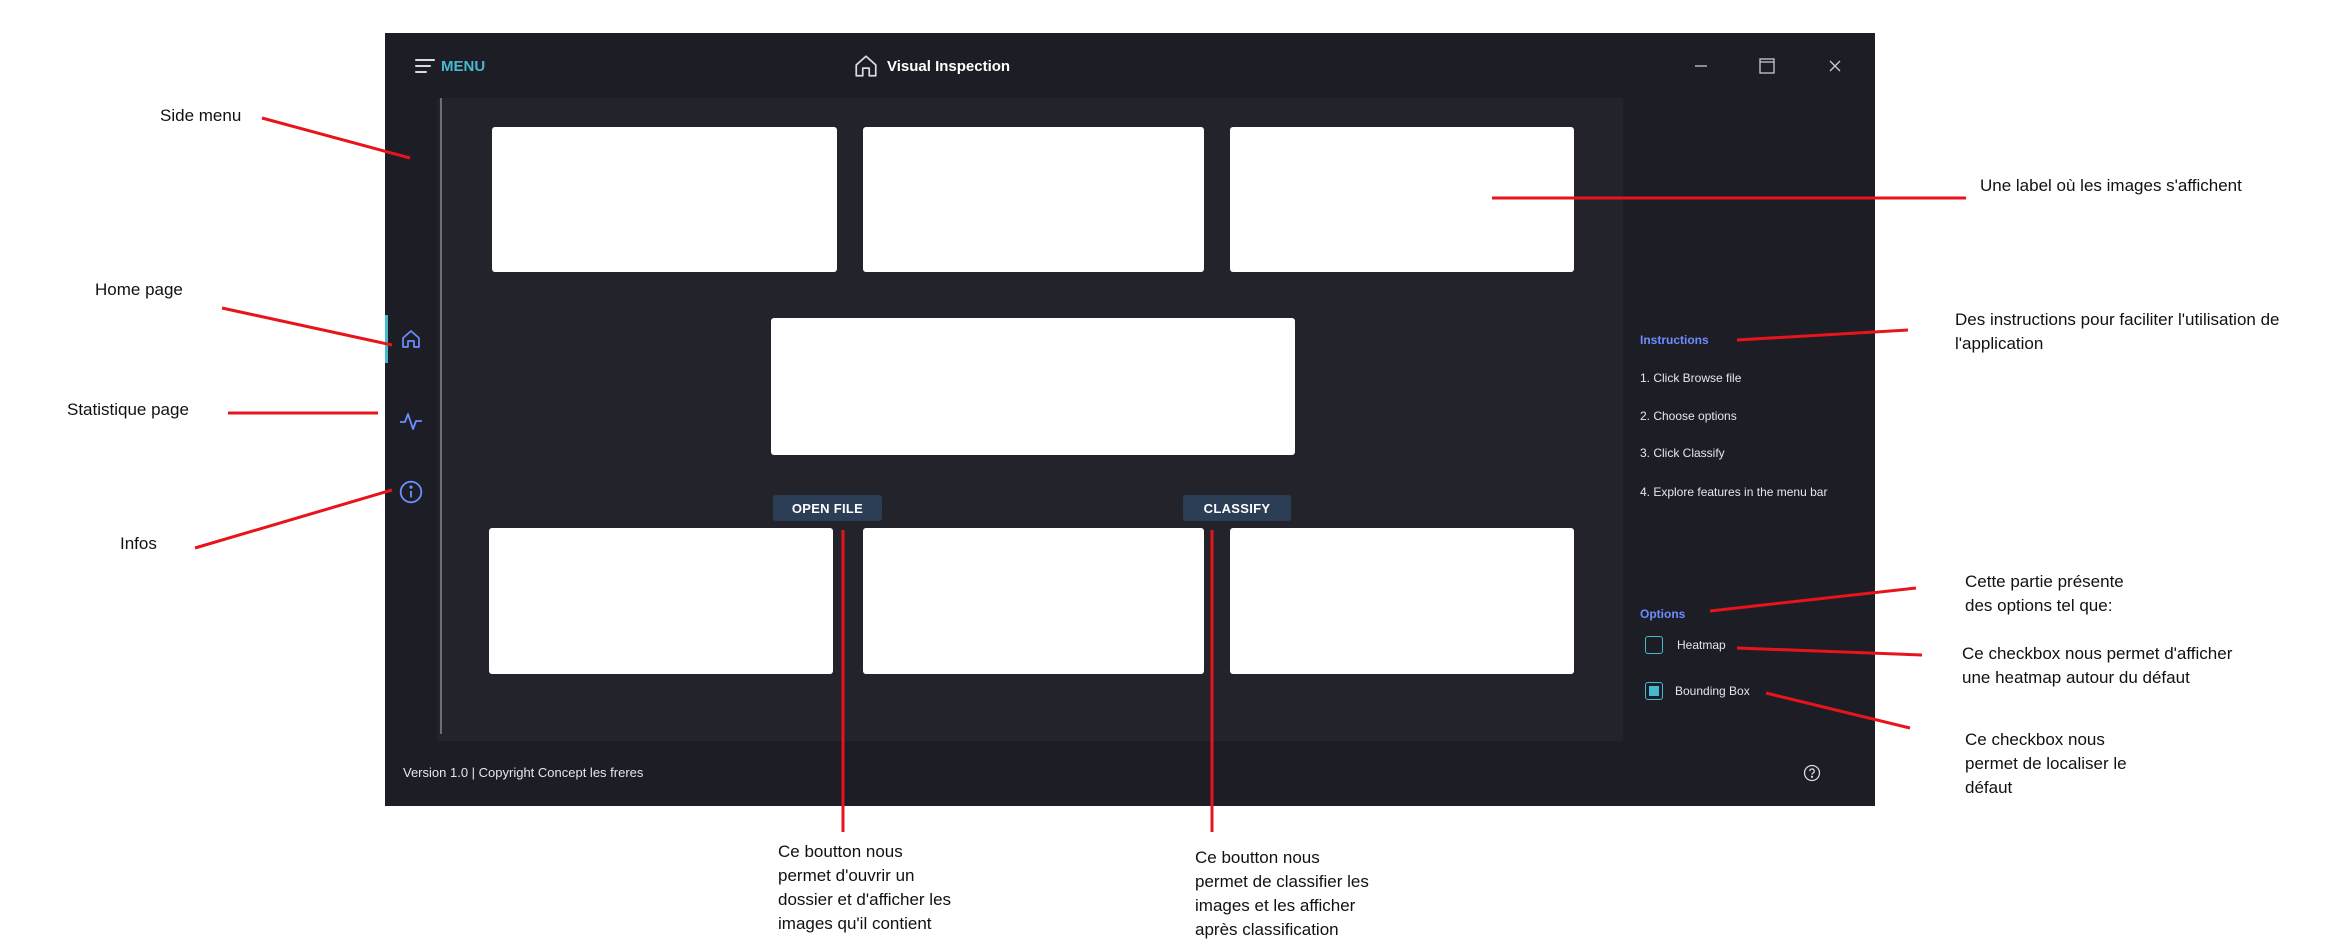  Describe the element at coordinates (1282, 881) in the screenshot. I see `annotation-text: permet de classifier les` at that location.